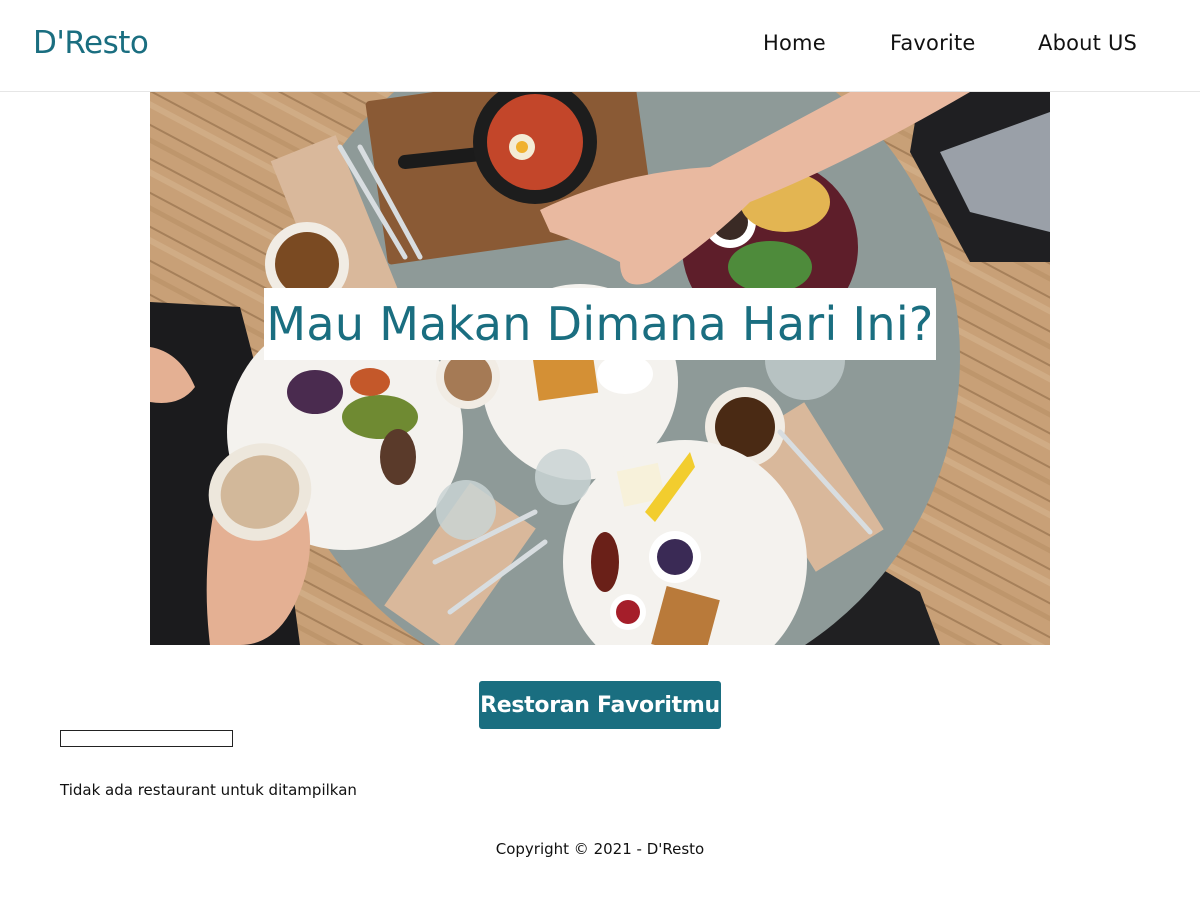 The width and height of the screenshot is (1200, 900). What do you see at coordinates (146, 738) in the screenshot?
I see `search-input` at bounding box center [146, 738].